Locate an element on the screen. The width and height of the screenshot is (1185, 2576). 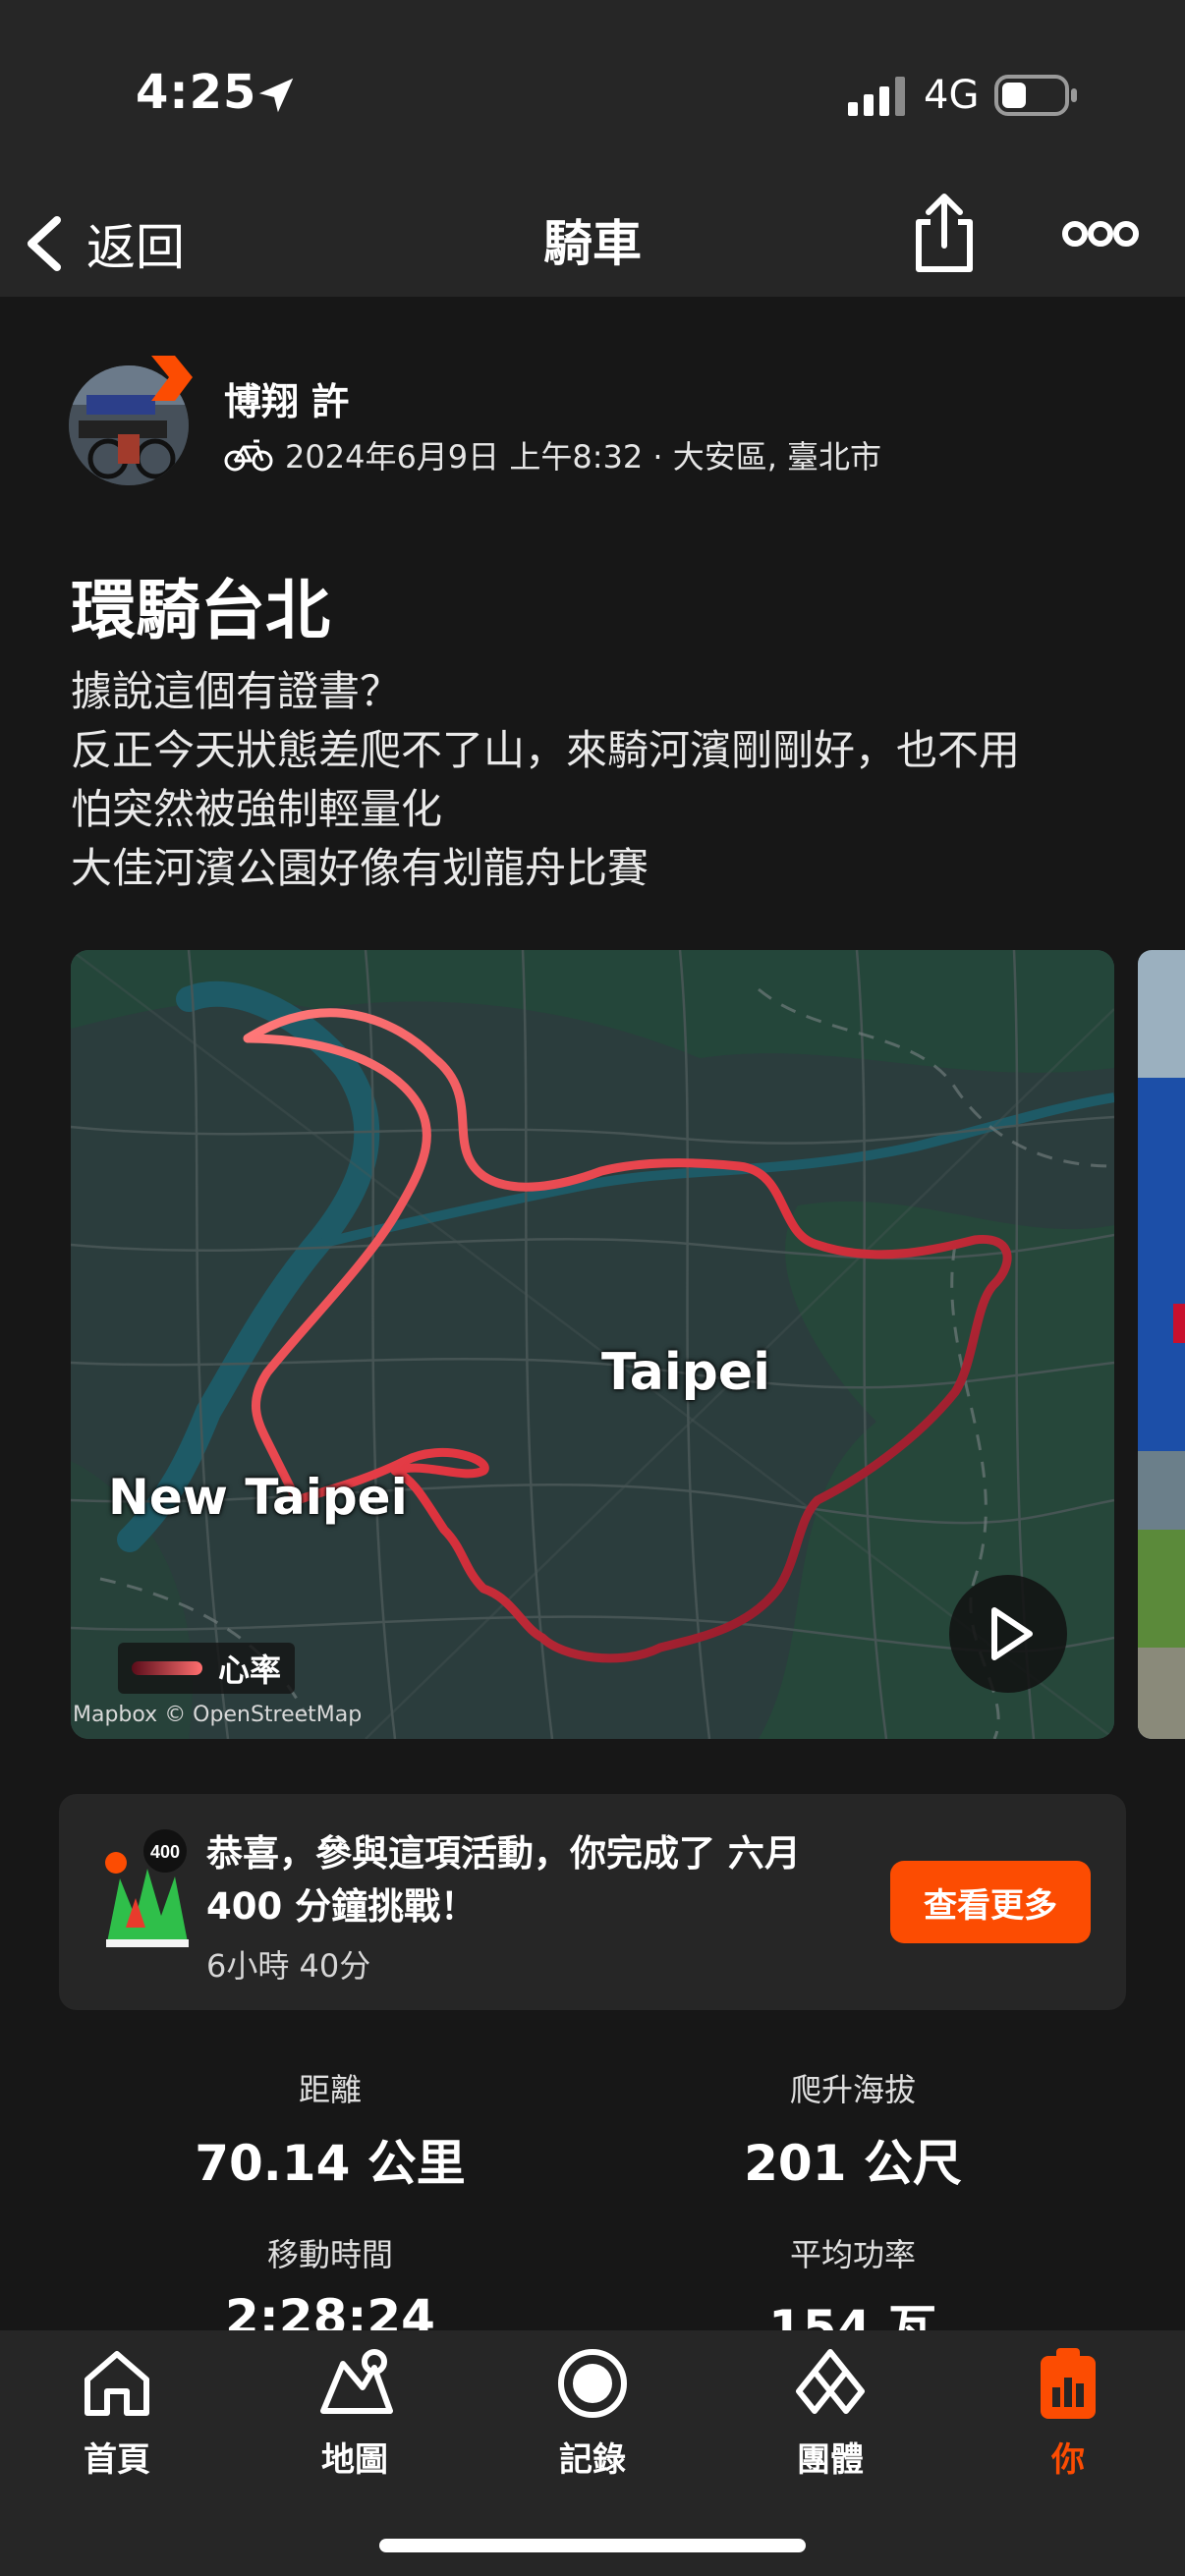
svg-text: 400 is located at coordinates (165, 1852).